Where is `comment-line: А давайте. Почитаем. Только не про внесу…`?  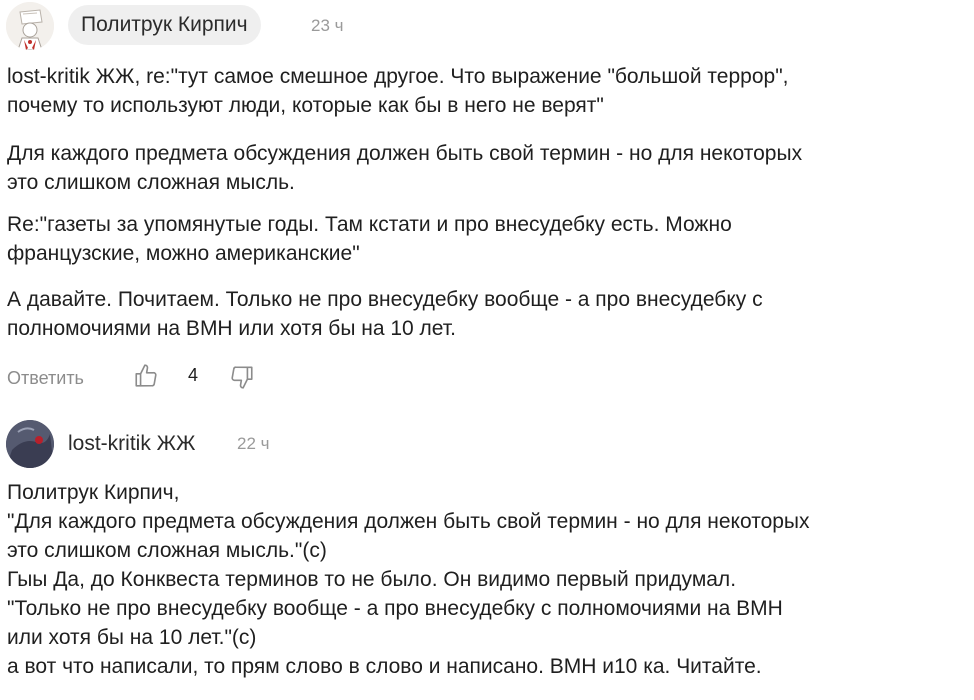 comment-line: А давайте. Почитаем. Только не про внесу… is located at coordinates (385, 299).